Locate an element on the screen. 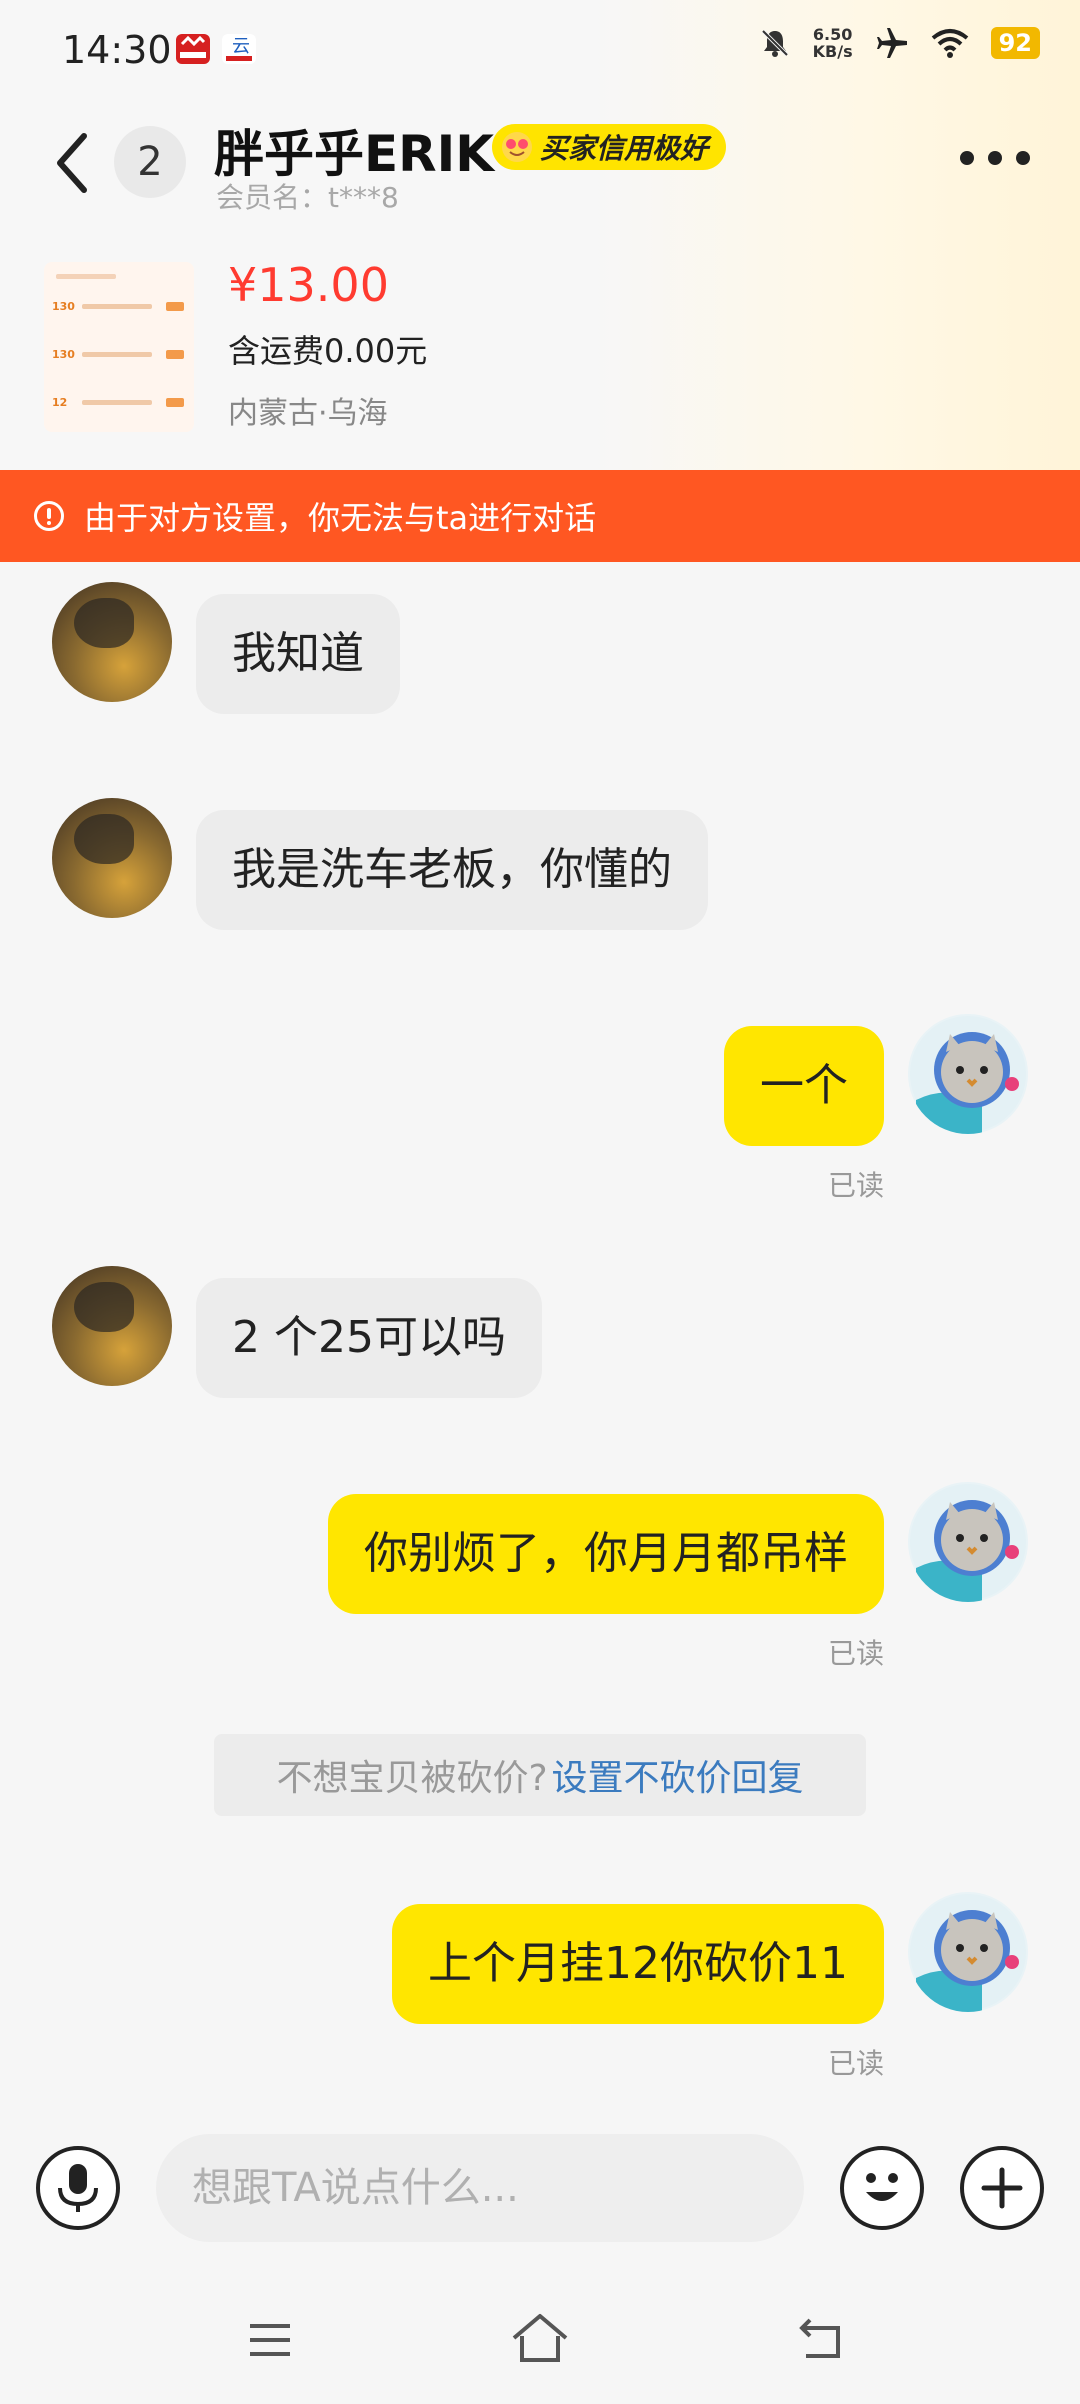  menu-nav-button is located at coordinates (270, 2342).